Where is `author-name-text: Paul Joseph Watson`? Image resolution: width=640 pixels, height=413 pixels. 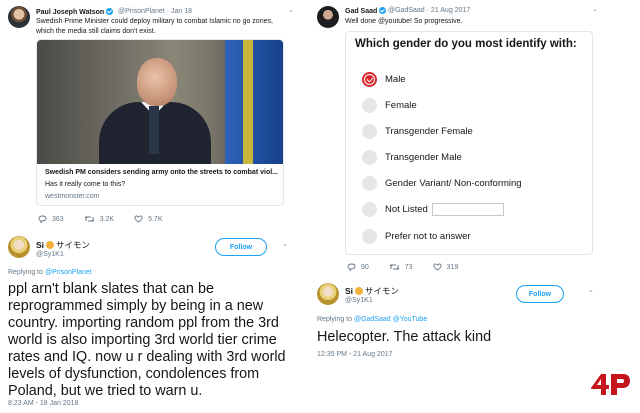 author-name-text: Paul Joseph Watson is located at coordinates (70, 12).